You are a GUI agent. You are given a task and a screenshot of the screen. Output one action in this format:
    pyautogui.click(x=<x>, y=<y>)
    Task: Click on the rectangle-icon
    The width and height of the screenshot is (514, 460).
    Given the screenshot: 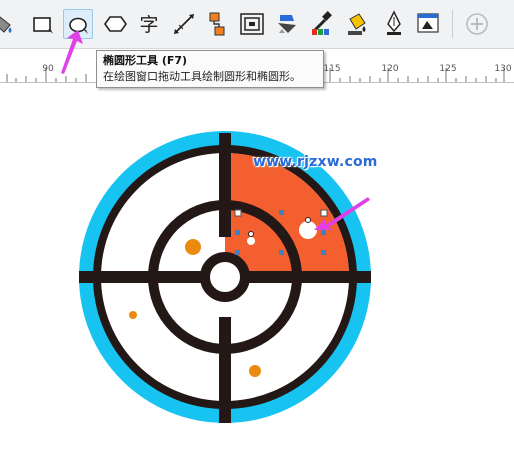 What is the action you would take?
    pyautogui.click(x=43, y=25)
    